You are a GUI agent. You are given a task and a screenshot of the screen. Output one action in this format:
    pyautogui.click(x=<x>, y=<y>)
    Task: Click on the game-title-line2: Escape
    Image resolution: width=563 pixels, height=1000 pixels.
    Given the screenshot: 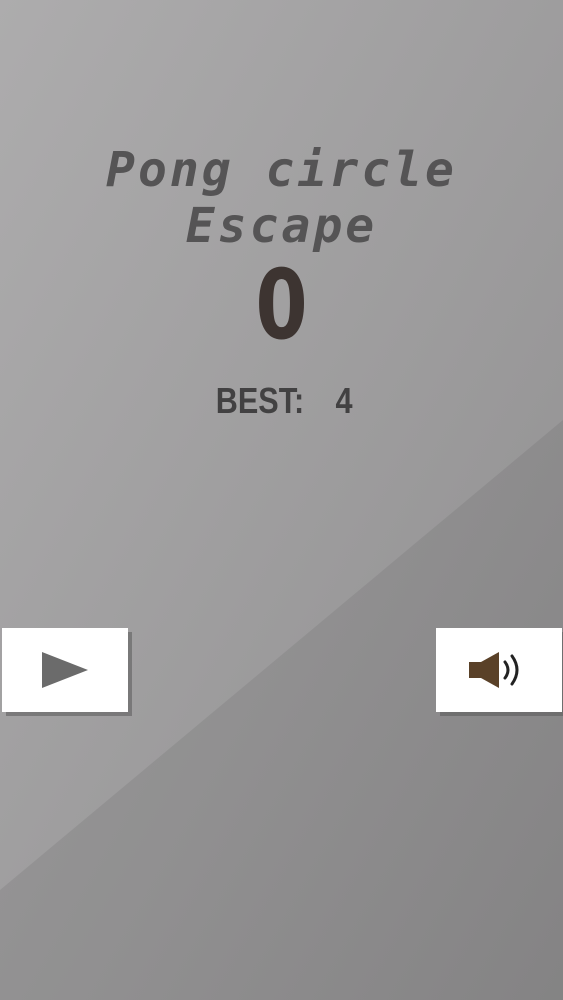 What is the action you would take?
    pyautogui.click(x=281, y=226)
    